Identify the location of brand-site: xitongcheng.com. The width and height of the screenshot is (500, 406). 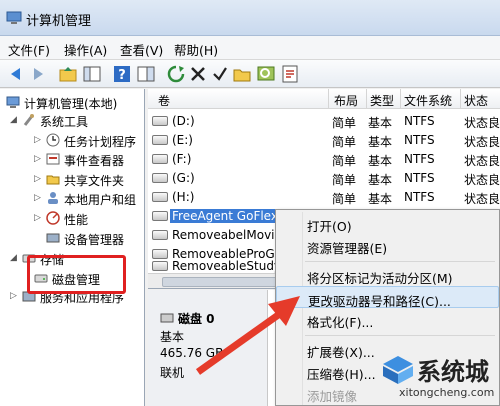
(447, 392).